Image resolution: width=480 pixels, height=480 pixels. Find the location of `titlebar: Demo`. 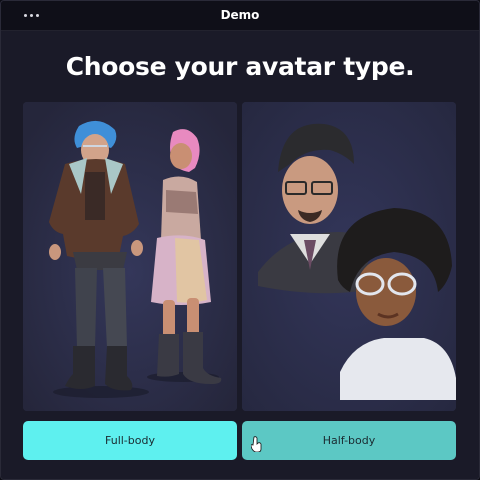

titlebar: Demo is located at coordinates (240, 16).